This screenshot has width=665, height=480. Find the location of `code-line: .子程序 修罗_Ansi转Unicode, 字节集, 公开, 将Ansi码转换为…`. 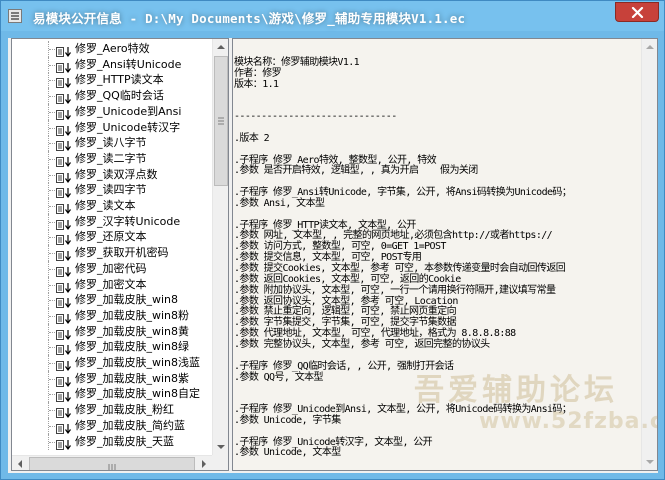

code-line: .子程序 修罗_Ansi转Unicode, 字节集, 公开, 将Ansi码转换为… is located at coordinates (403, 193).